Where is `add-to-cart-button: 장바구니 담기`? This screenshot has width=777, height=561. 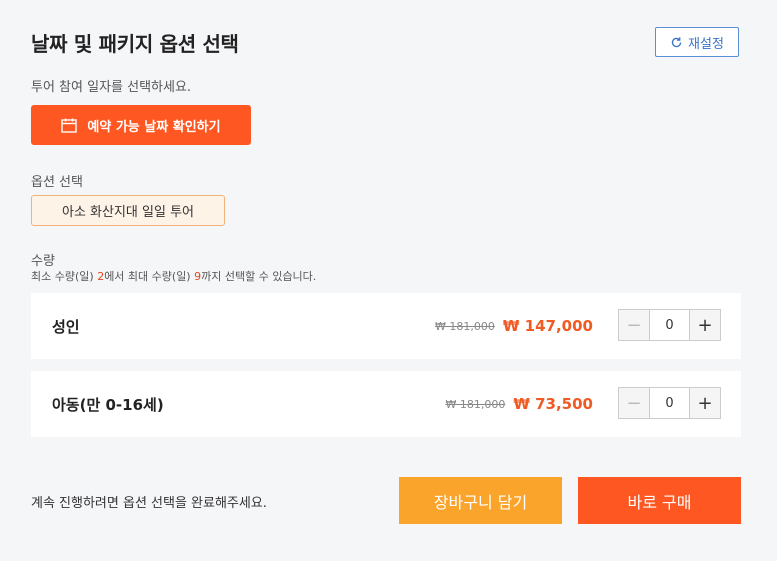 add-to-cart-button: 장바구니 담기 is located at coordinates (480, 500).